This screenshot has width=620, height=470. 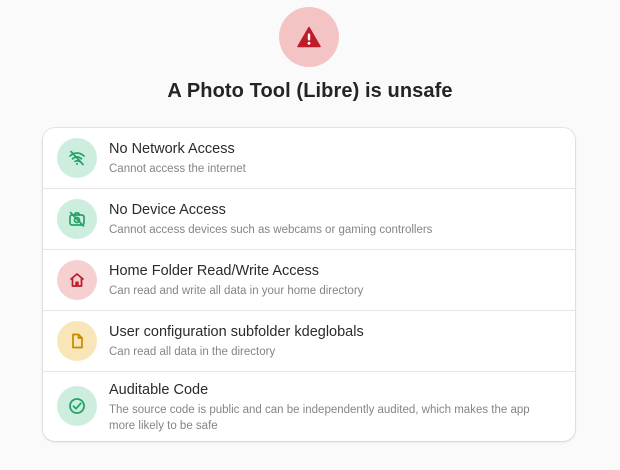 I want to click on item-subtitle: Can read all data in the directory, so click(x=192, y=352).